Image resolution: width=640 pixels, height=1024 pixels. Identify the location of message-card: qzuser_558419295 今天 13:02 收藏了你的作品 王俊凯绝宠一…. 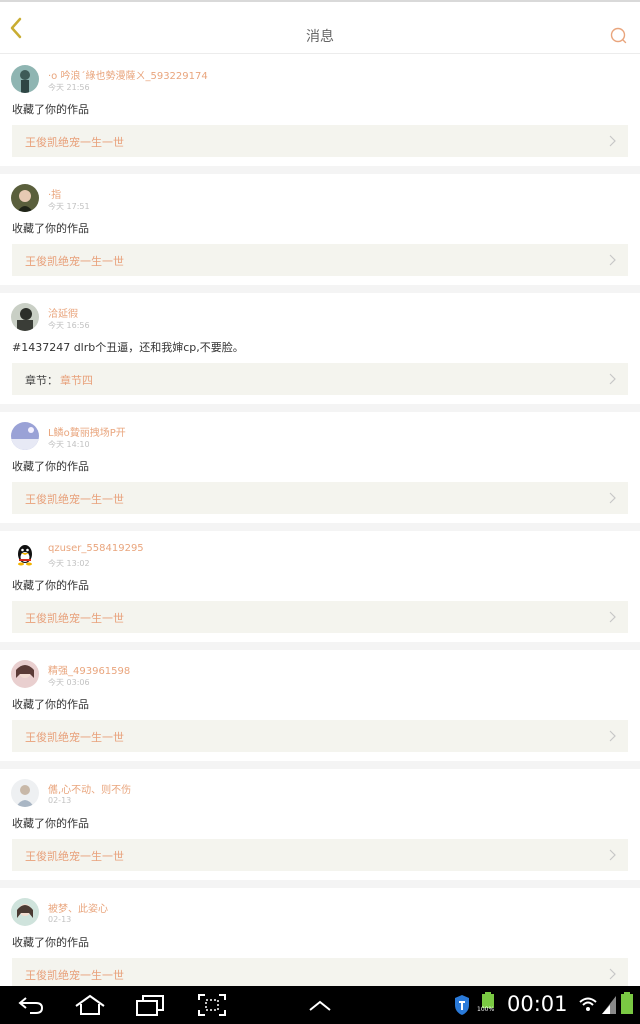
(320, 586).